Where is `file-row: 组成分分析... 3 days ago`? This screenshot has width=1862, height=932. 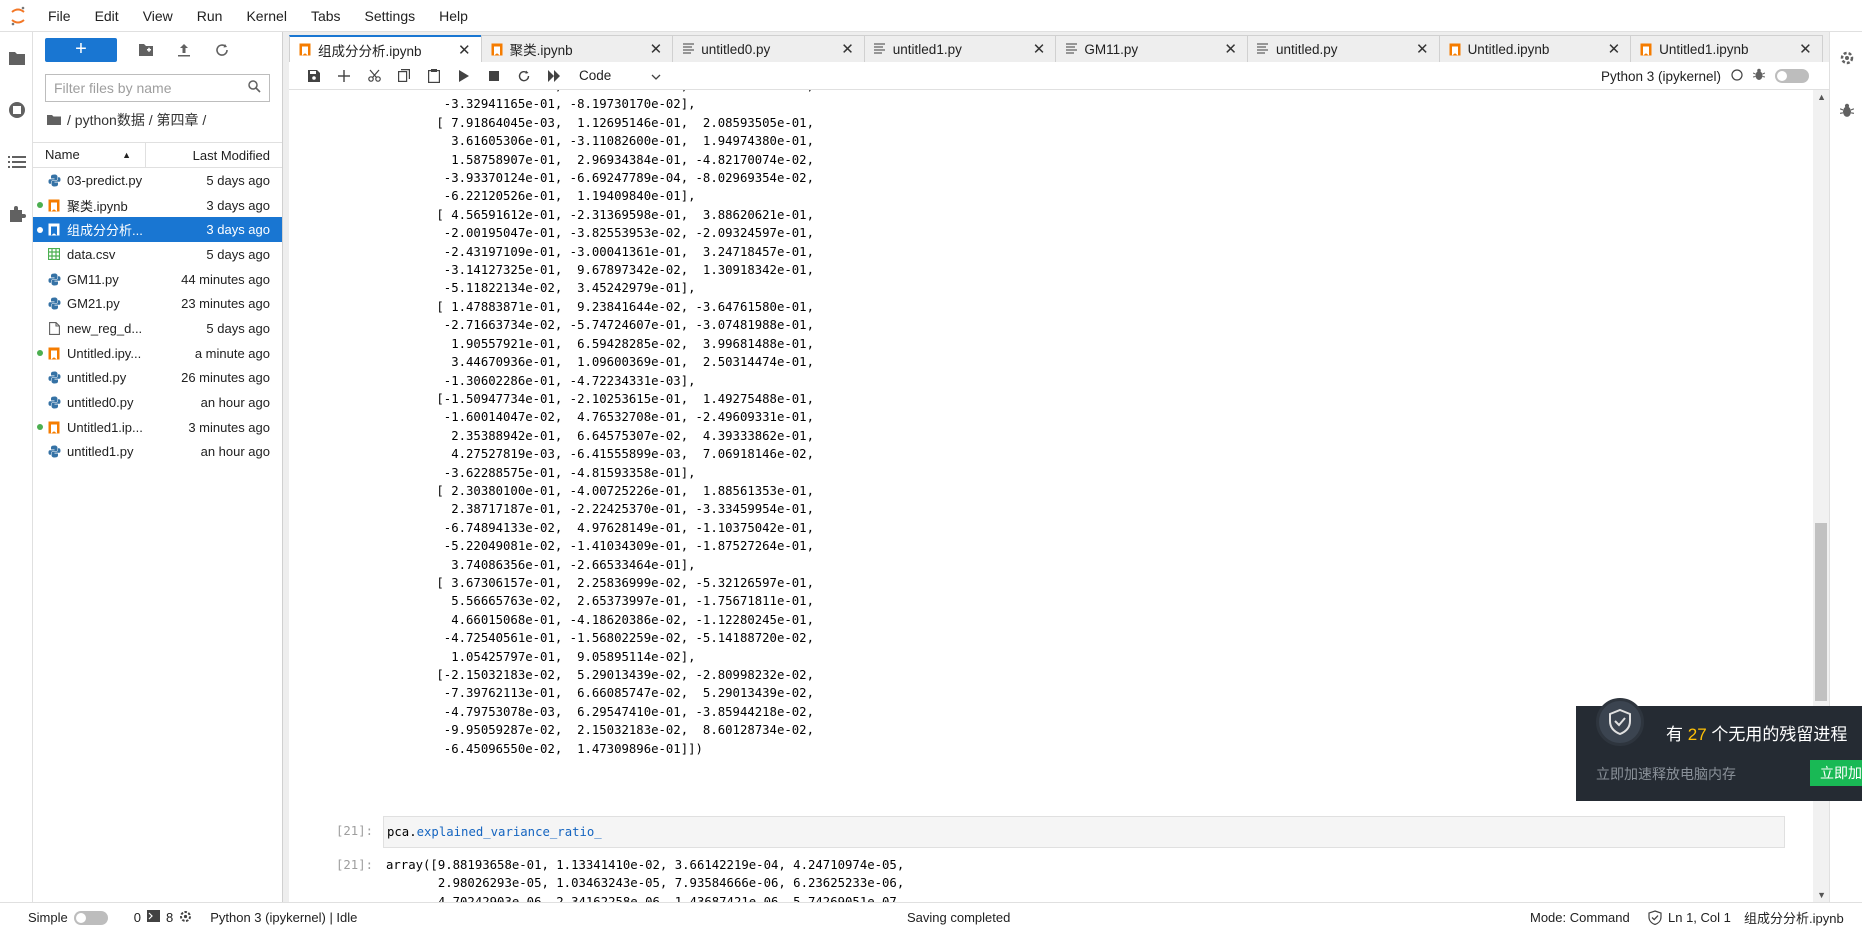
file-row: 组成分分析... 3 days ago is located at coordinates (157, 230).